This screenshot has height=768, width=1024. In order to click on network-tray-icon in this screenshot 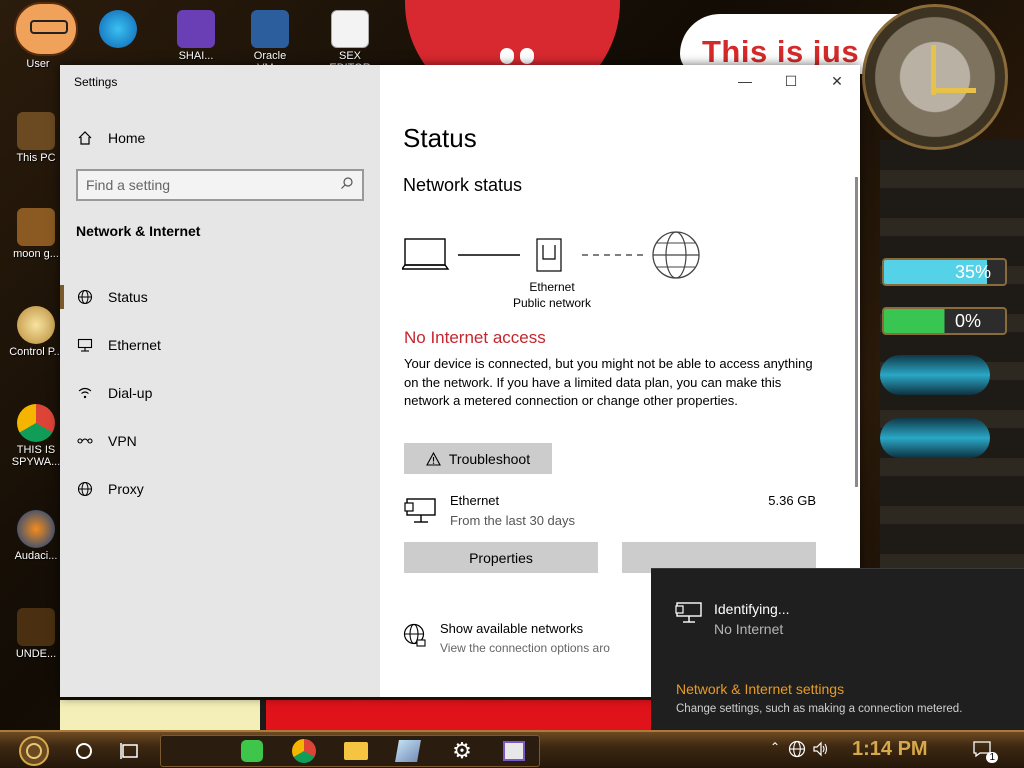, I will do `click(797, 751)`.